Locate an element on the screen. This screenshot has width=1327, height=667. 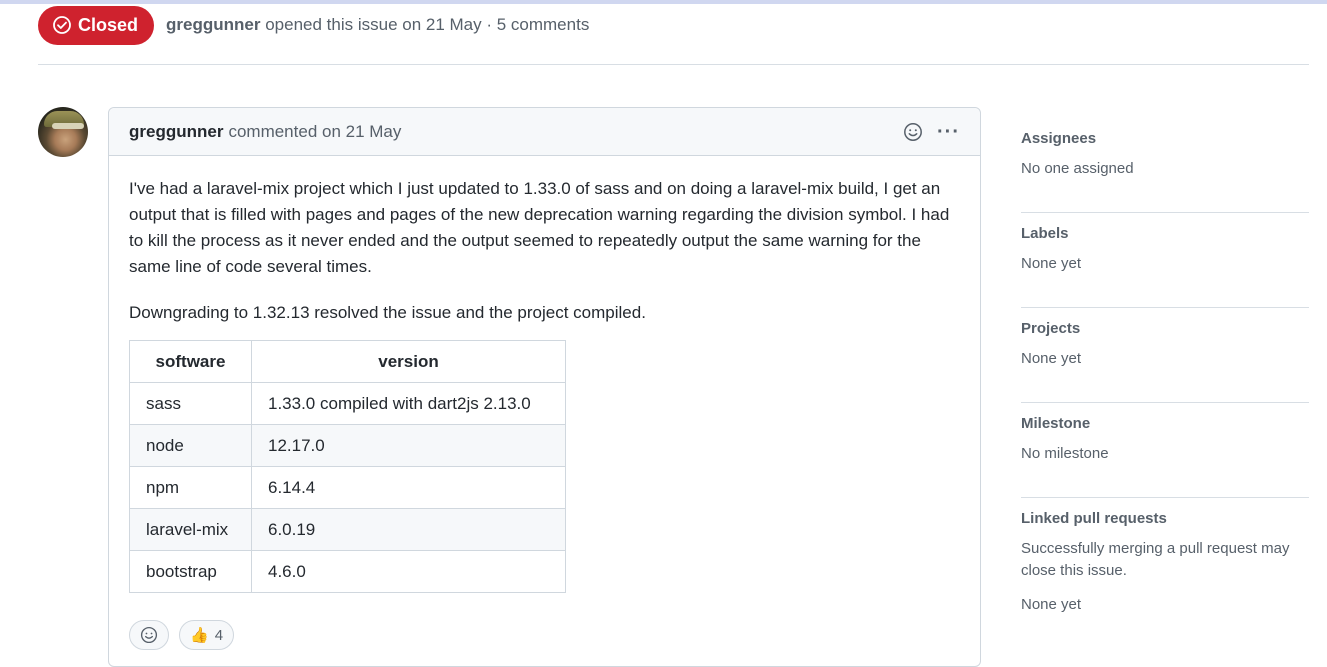
thumbs-up-reaction-button: 👍 4 is located at coordinates (207, 635).